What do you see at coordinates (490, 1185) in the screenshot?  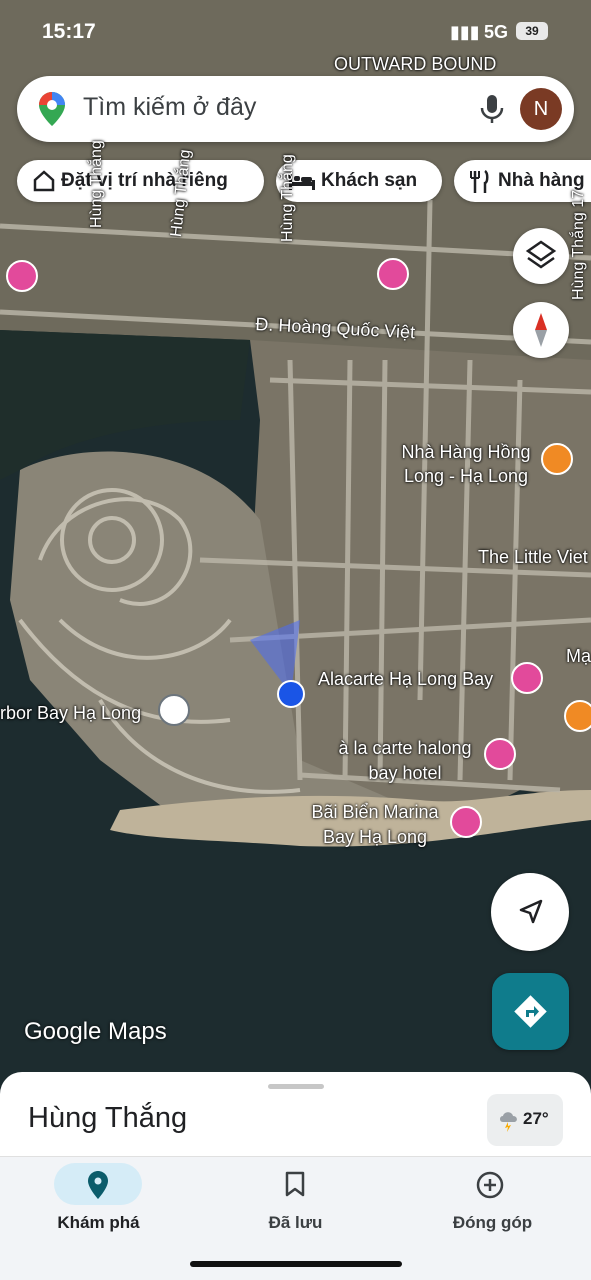 I see `add-circle-icon` at bounding box center [490, 1185].